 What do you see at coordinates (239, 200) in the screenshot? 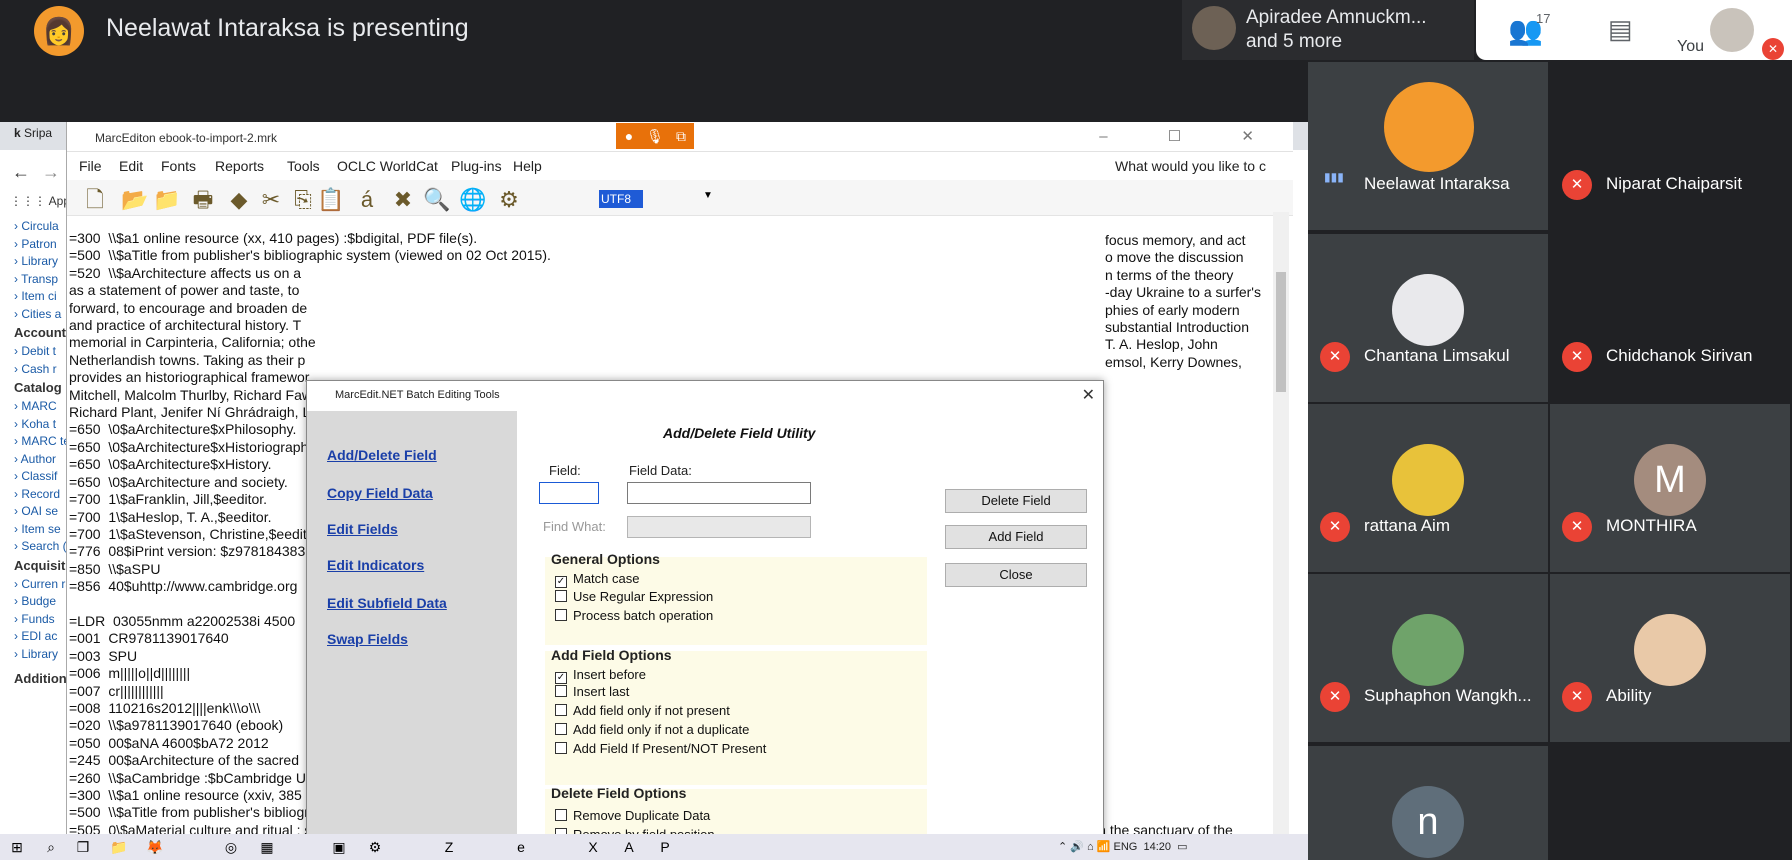
I see `validate-icon: ◆` at bounding box center [239, 200].